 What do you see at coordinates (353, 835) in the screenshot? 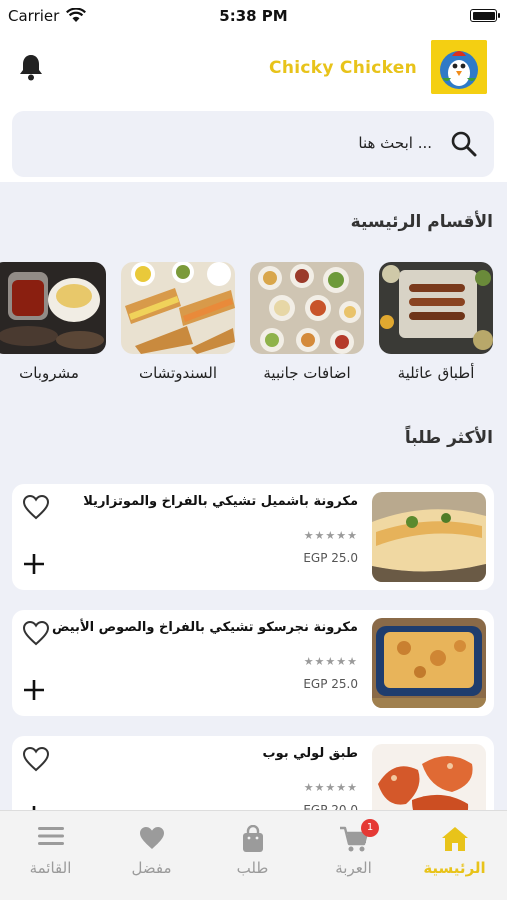
I see `cart-icon` at bounding box center [353, 835].